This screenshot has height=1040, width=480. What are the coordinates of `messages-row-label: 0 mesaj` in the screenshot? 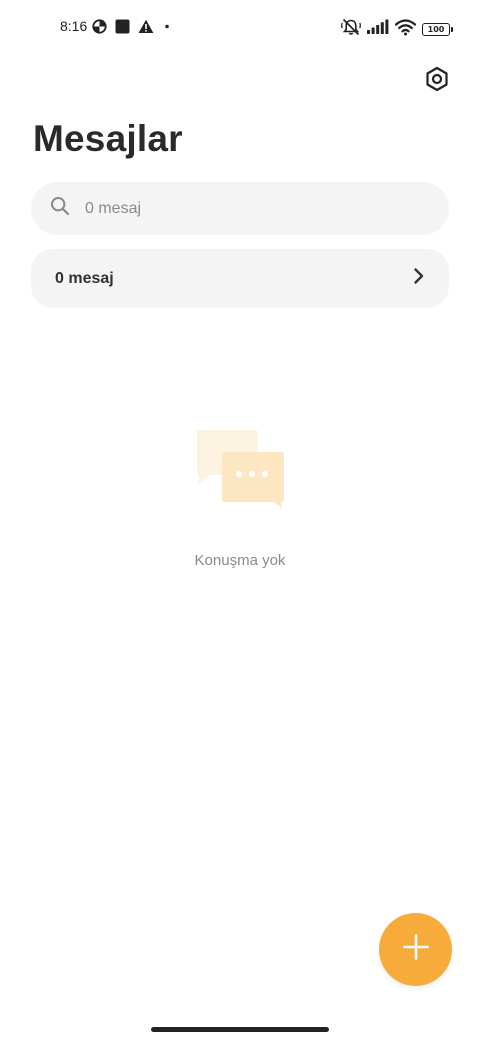 It's located at (84, 278).